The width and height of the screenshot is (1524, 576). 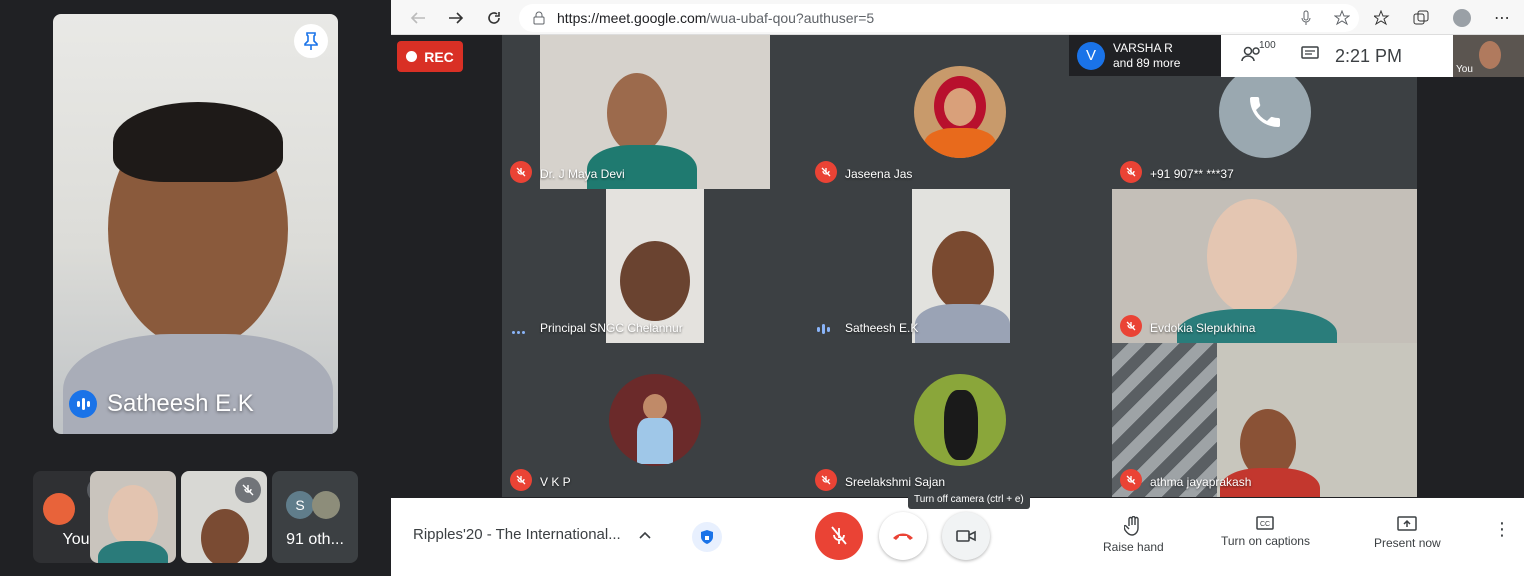 What do you see at coordinates (1407, 533) in the screenshot?
I see `present-now-button: Present now` at bounding box center [1407, 533].